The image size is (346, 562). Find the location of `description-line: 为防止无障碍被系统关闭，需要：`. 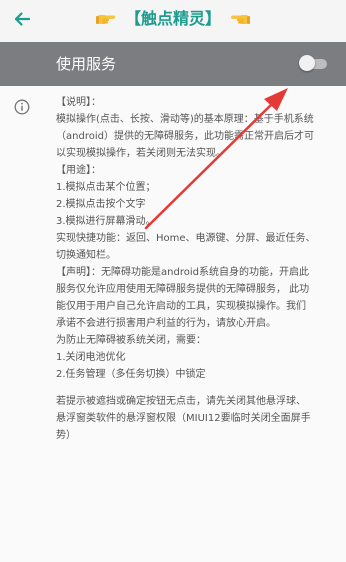

description-line: 为防止无障碍被系统关闭，需要： is located at coordinates (131, 340).